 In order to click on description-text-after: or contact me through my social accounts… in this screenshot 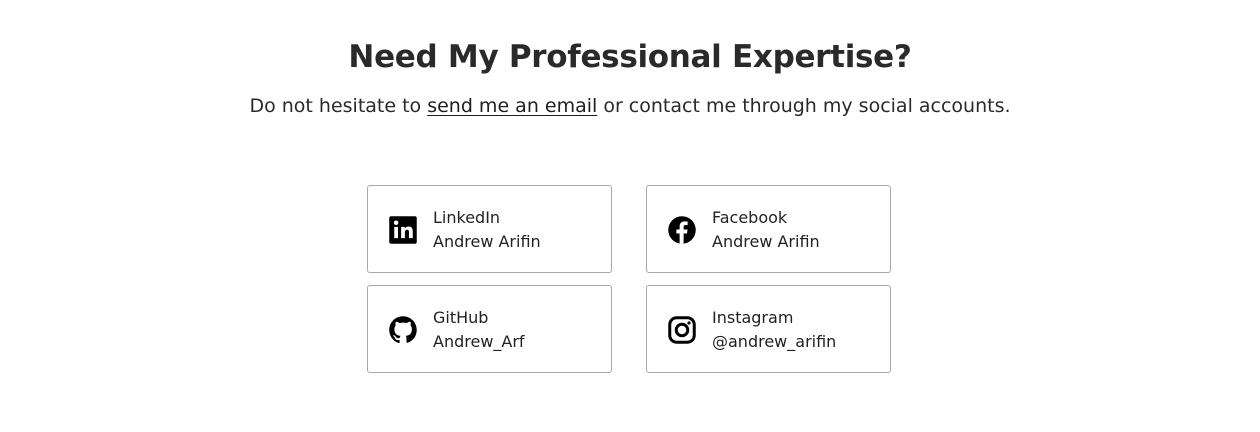, I will do `click(804, 106)`.